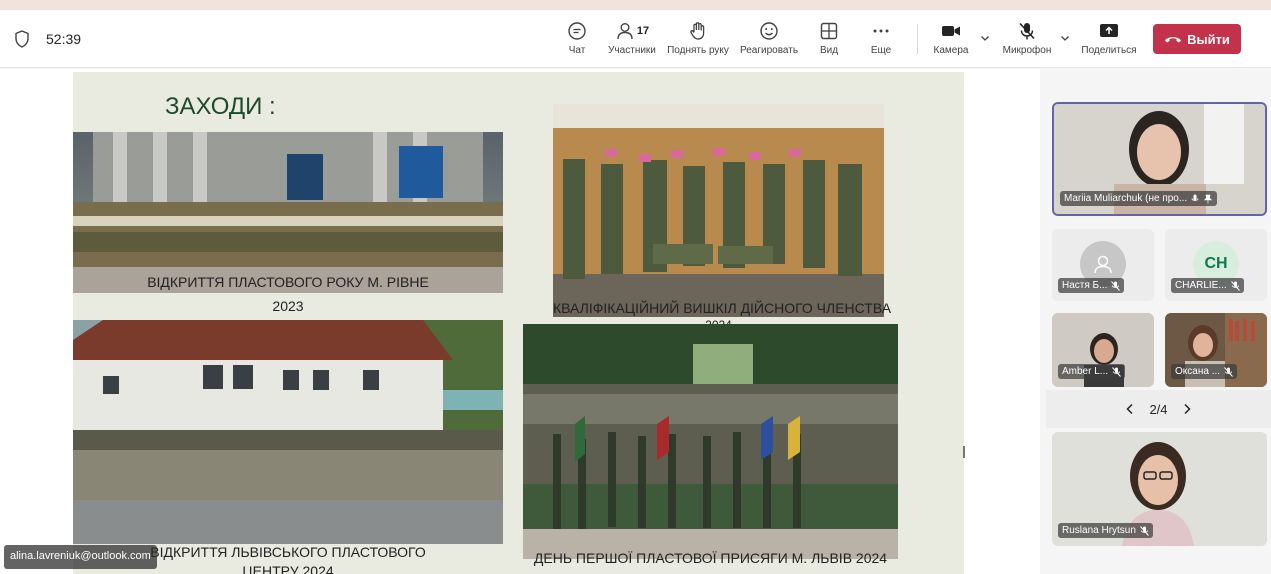 The image size is (1271, 574). Describe the element at coordinates (829, 41) in the screenshot. I see `view-button: Вид` at that location.